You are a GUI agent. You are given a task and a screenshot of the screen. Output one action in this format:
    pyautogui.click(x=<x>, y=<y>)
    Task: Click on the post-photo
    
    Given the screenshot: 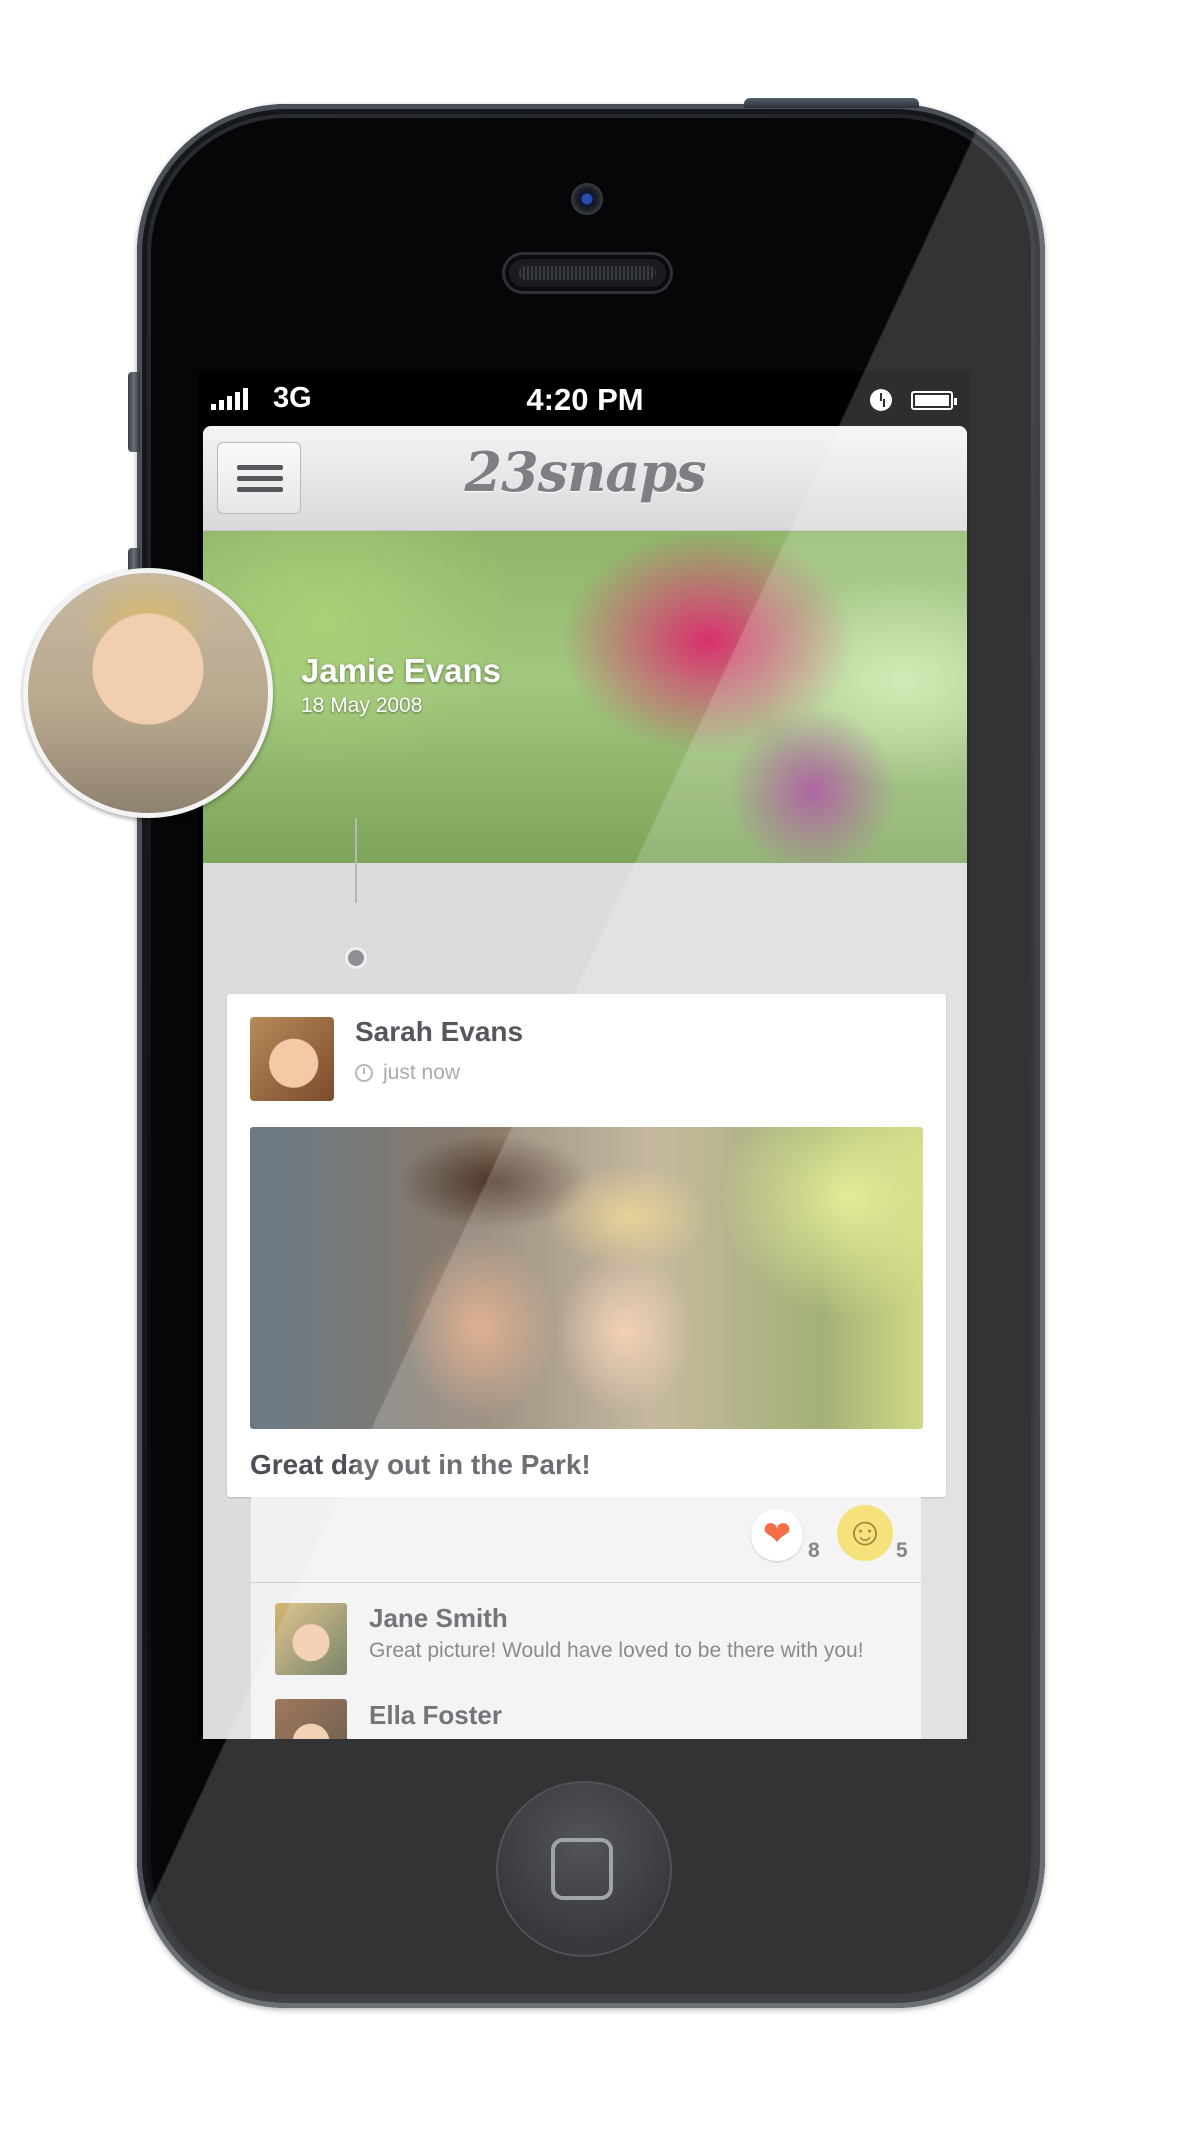 What is the action you would take?
    pyautogui.click(x=586, y=1278)
    